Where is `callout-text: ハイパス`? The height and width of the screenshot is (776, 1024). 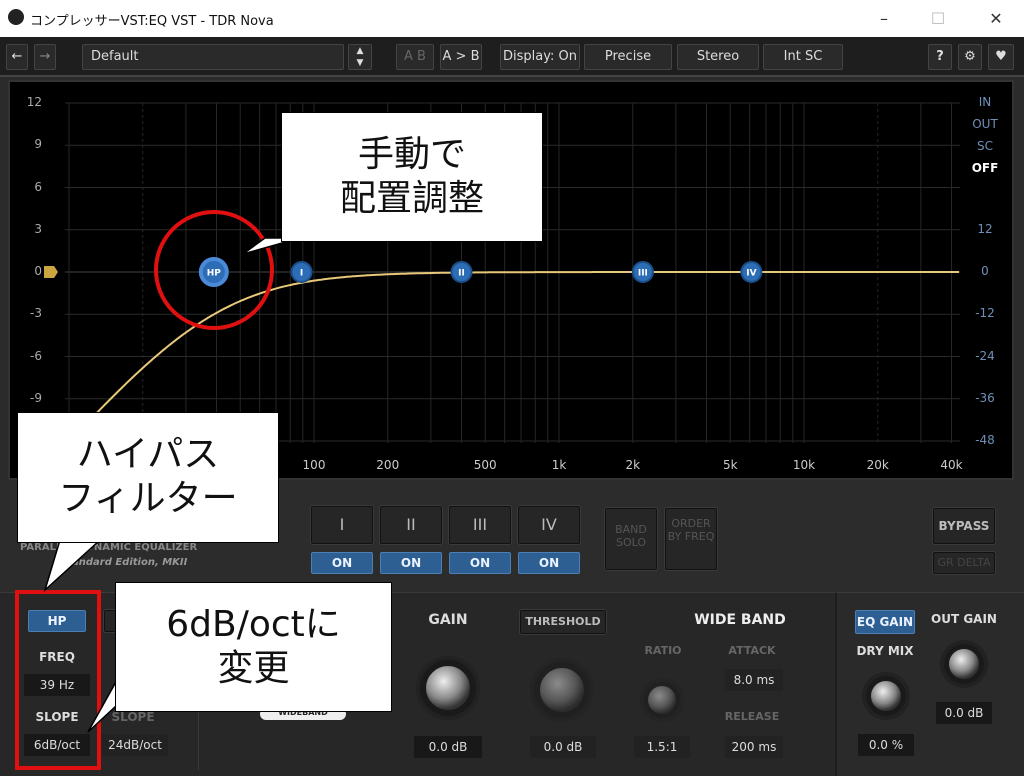
callout-text: ハイパス is located at coordinates (148, 454).